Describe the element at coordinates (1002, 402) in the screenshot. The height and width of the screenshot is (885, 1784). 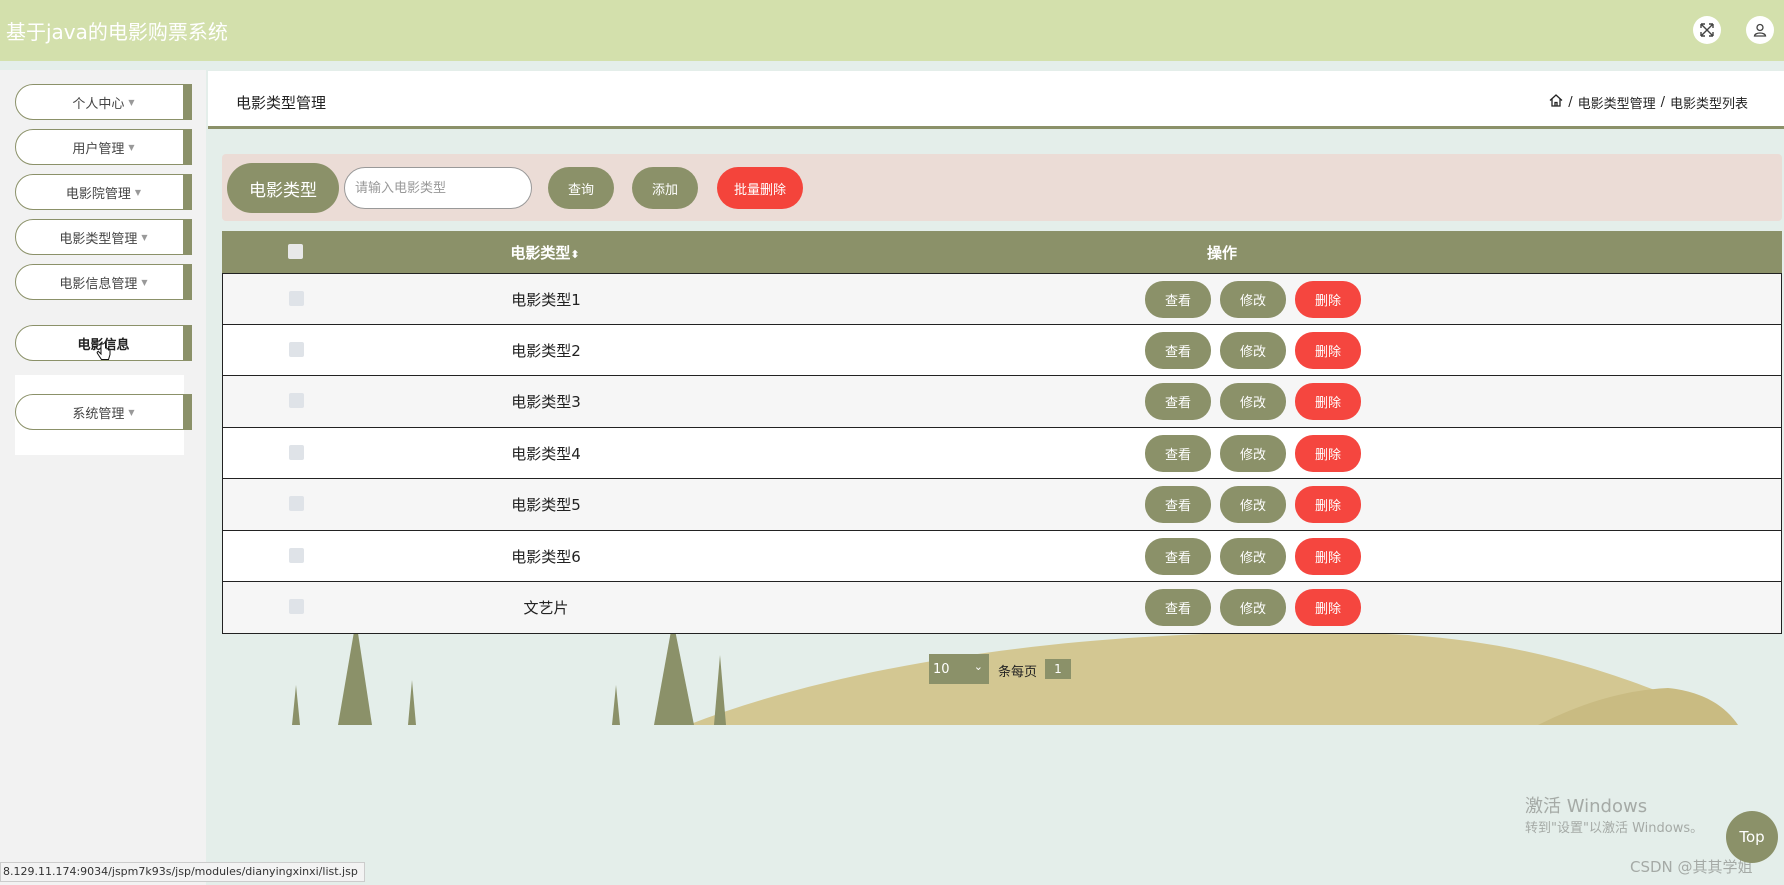
I see `table-row: 电影类型3 查看 修改 删除` at that location.